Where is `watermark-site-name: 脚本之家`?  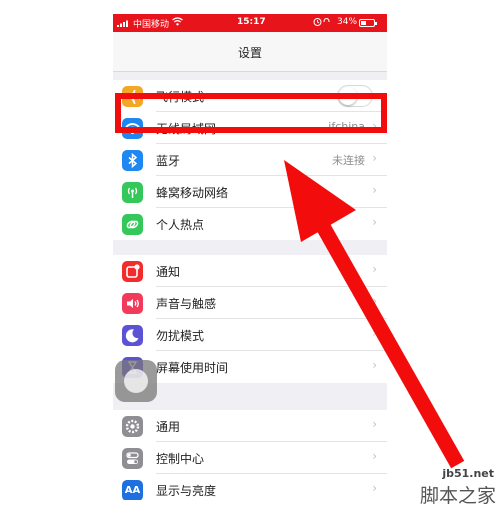 watermark-site-name: 脚本之家 is located at coordinates (457, 496).